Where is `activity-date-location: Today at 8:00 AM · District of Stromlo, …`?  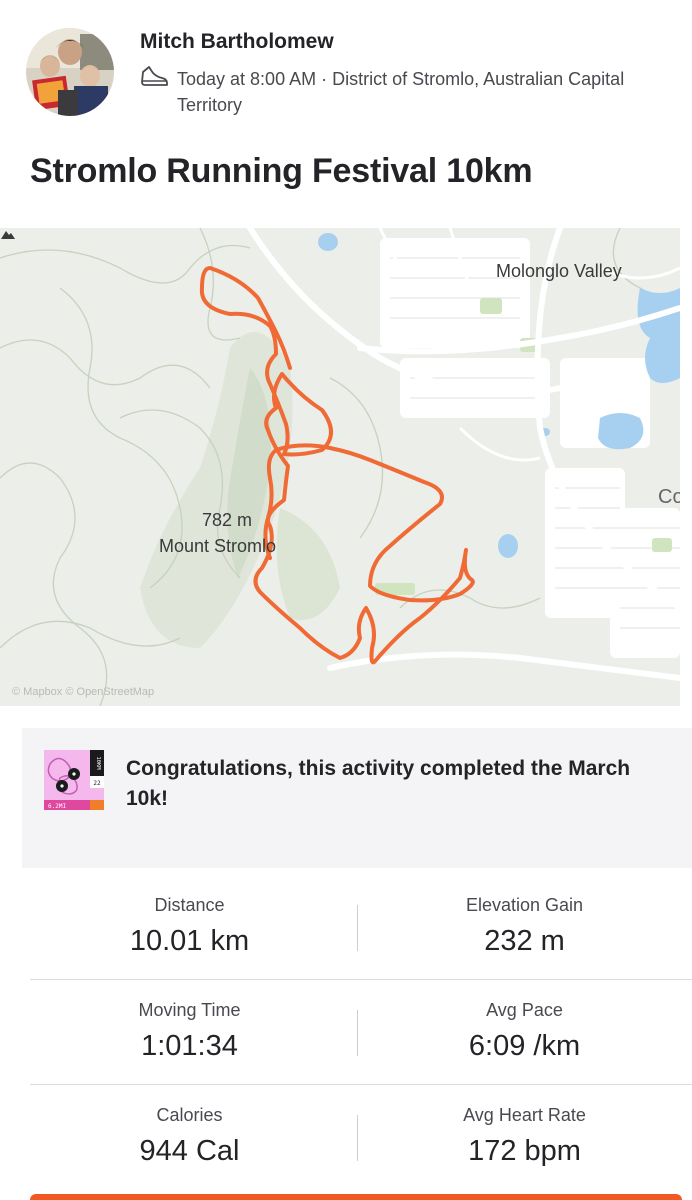
activity-date-location: Today at 8:00 AM · District of Stromlo, … is located at coordinates (401, 92).